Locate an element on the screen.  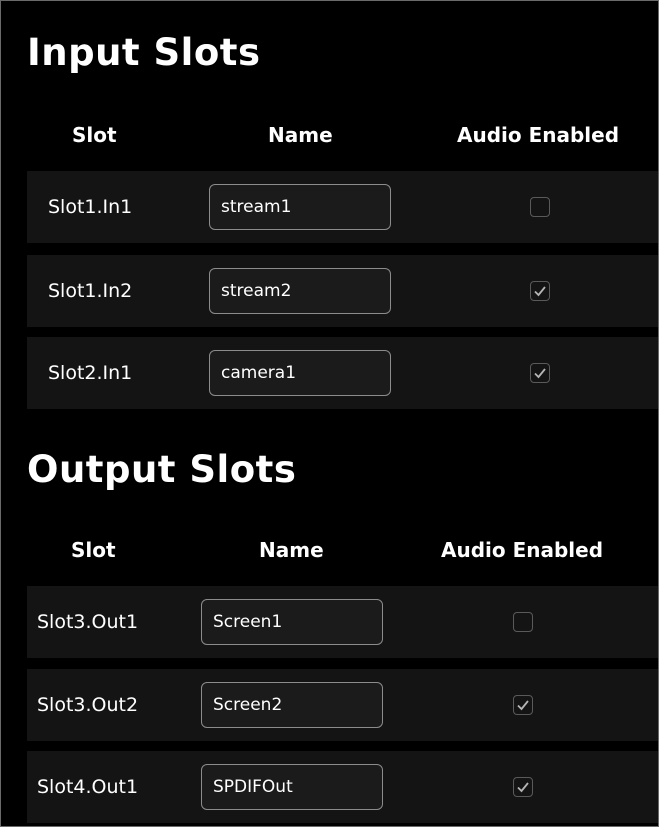
output-header-slot: Slot is located at coordinates (93, 550).